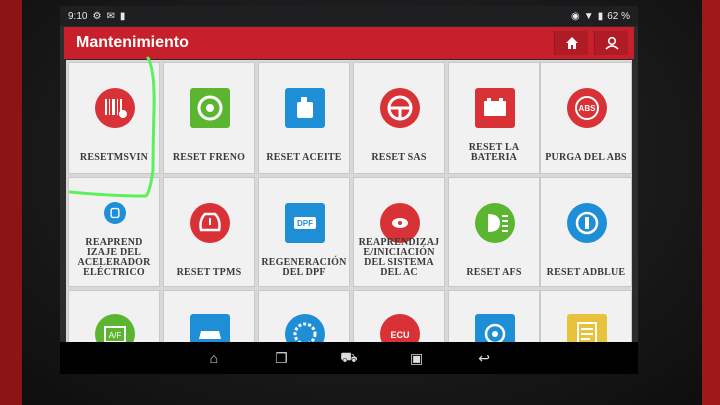 The image size is (720, 405). Describe the element at coordinates (586, 272) in the screenshot. I see `function-tile-label: RESET ADBLUE` at that location.